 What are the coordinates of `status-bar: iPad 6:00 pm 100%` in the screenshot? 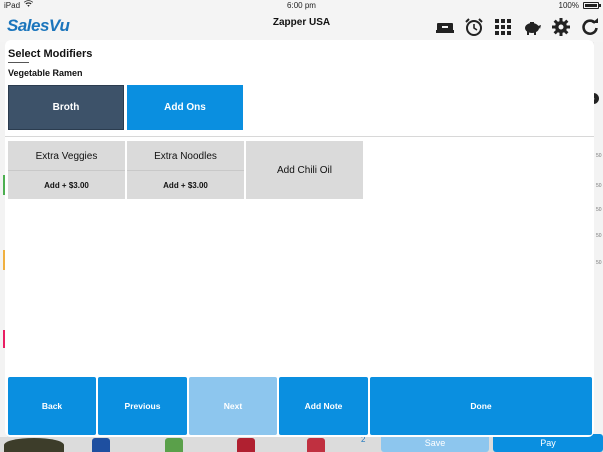 It's located at (301, 6).